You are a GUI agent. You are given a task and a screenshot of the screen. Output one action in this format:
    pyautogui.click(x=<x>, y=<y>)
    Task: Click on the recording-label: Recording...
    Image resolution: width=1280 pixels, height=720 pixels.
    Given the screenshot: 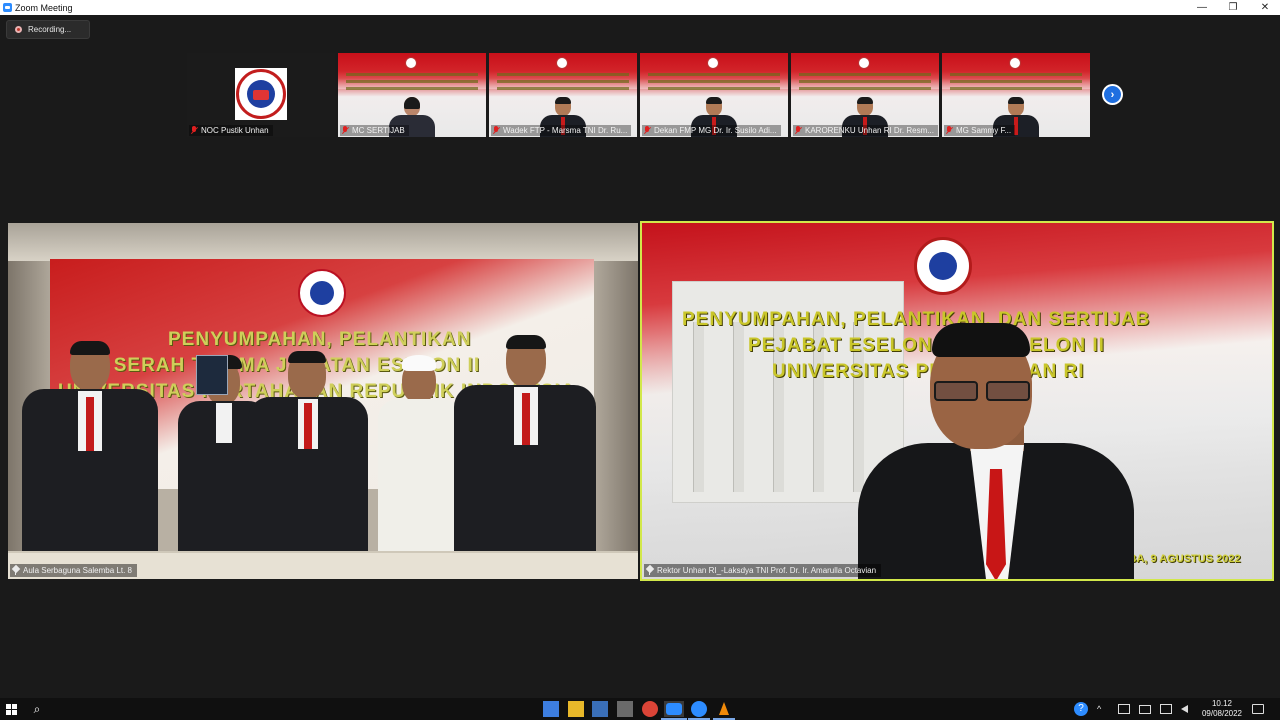 What is the action you would take?
    pyautogui.click(x=50, y=29)
    